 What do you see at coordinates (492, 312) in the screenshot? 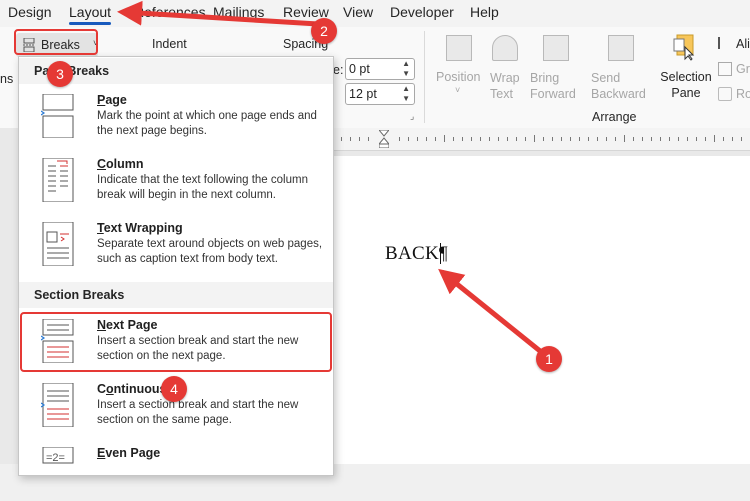
I see `arrow-to-document-text` at bounding box center [492, 312].